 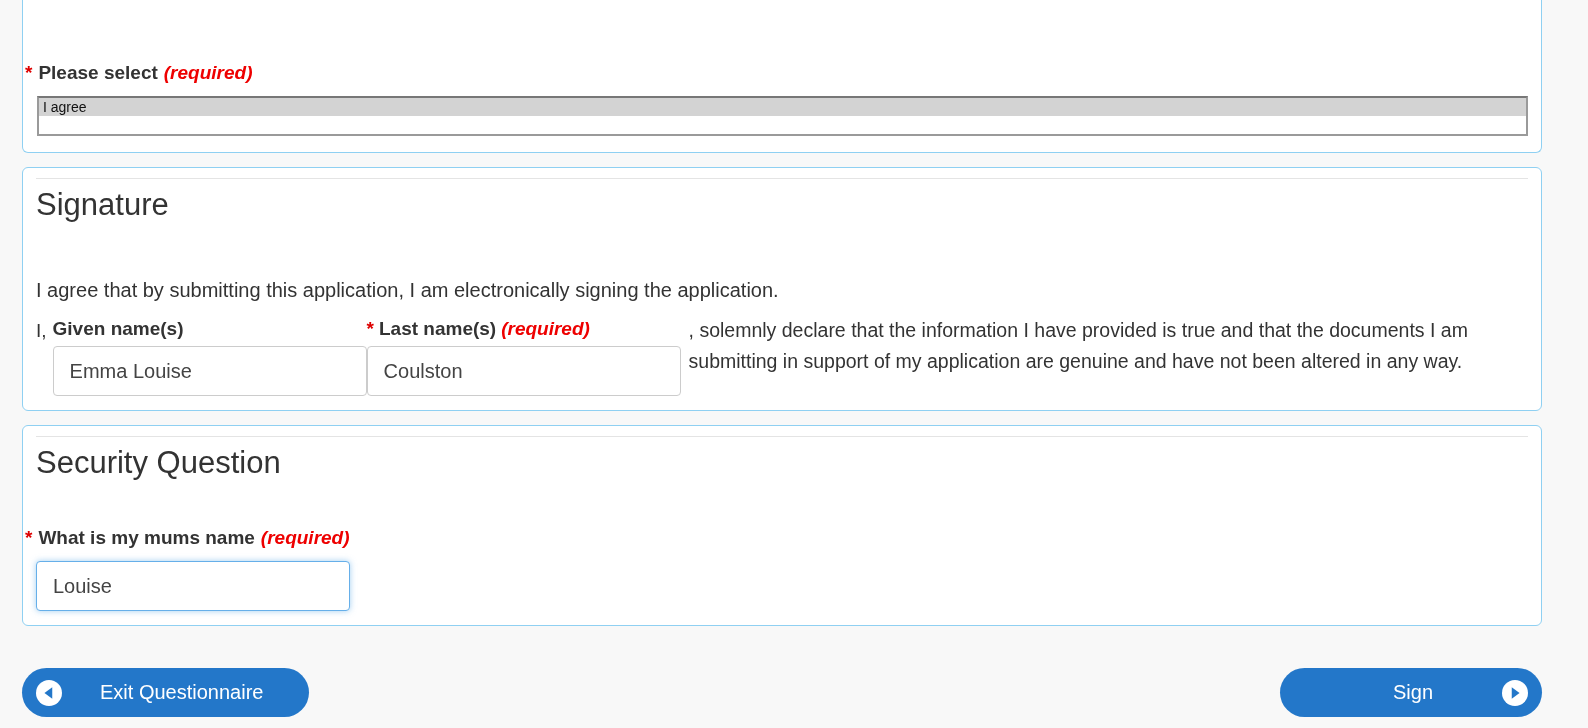 I want to click on name-input: Coulston, so click(x=523, y=371).